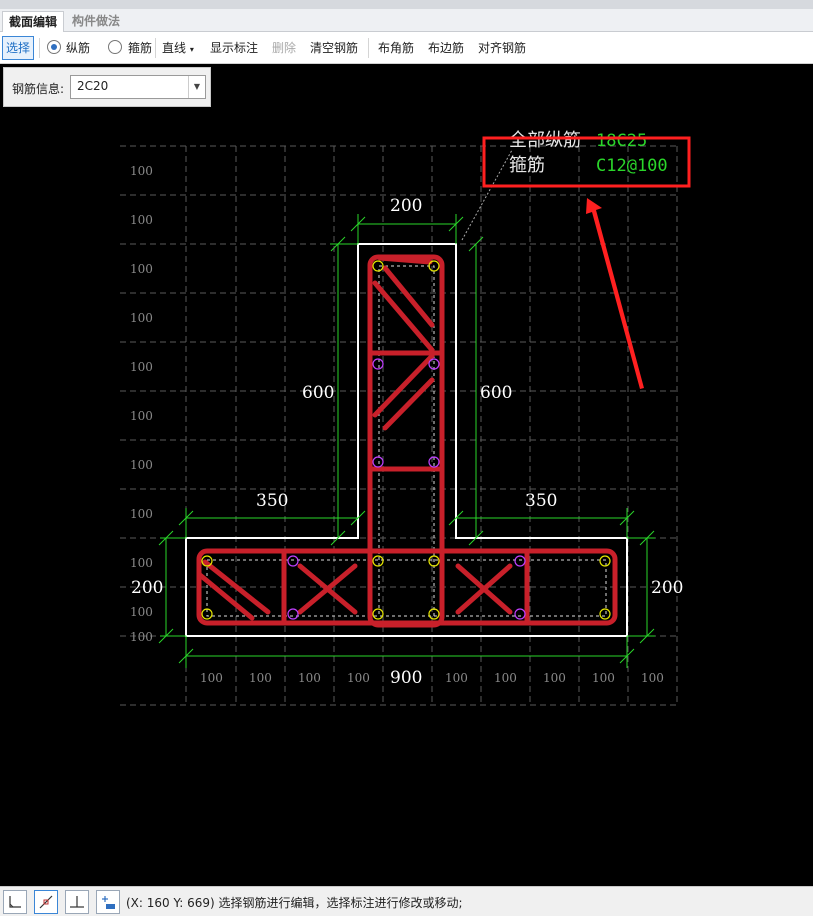 The image size is (813, 916). Describe the element at coordinates (196, 87) in the screenshot. I see `chevron-down-icon: ▼` at that location.